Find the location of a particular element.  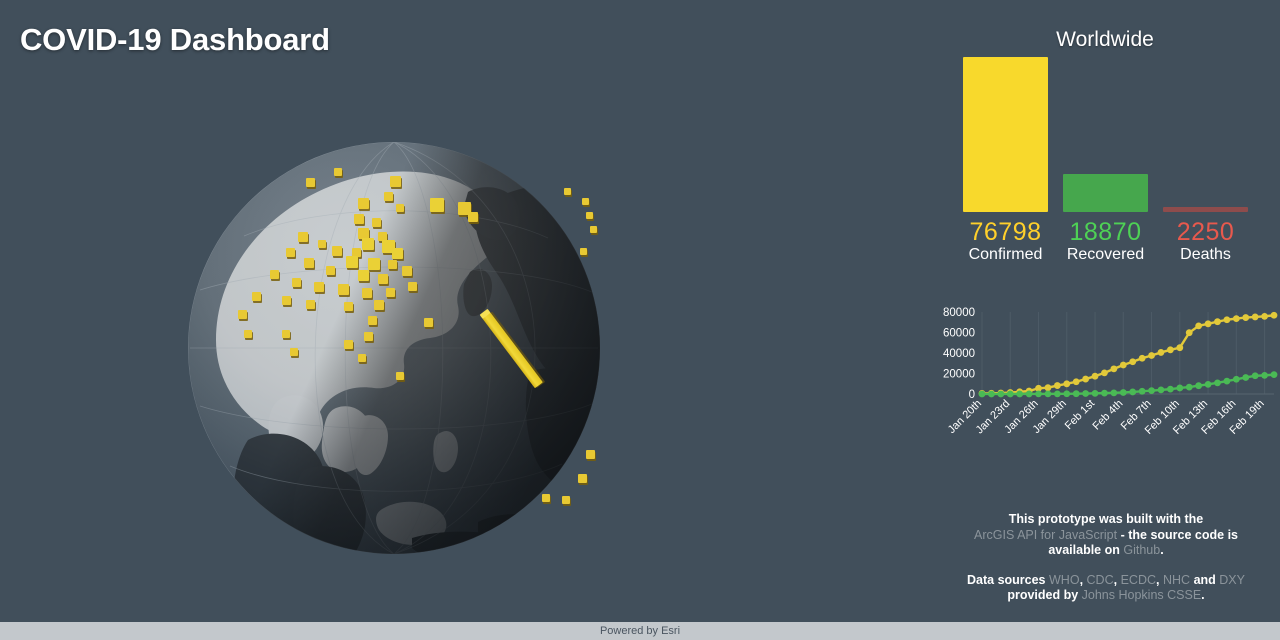

link-ecdc: ECDC is located at coordinates (1138, 580).